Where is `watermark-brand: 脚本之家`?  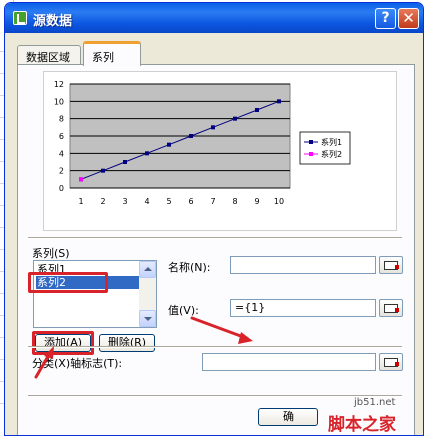 watermark-brand: 脚本之家 is located at coordinates (362, 425).